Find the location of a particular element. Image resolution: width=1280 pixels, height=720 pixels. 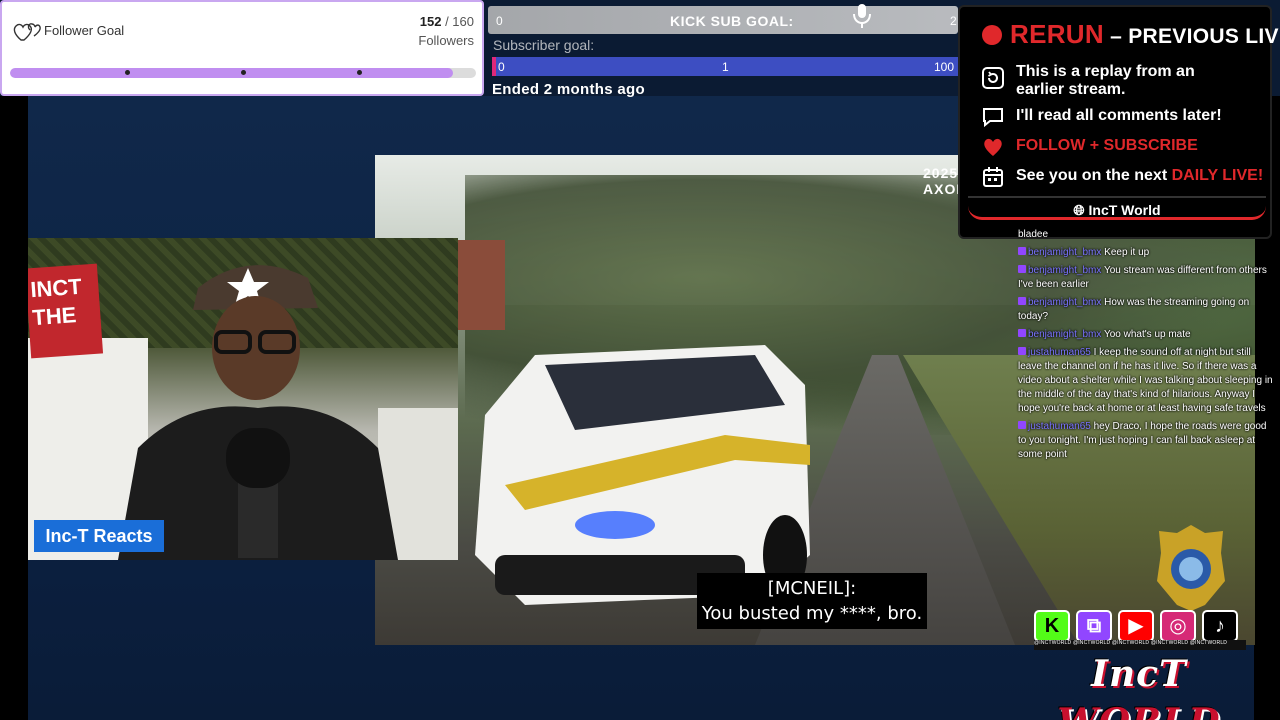

kick-goal-end: 2 is located at coordinates (953, 21).